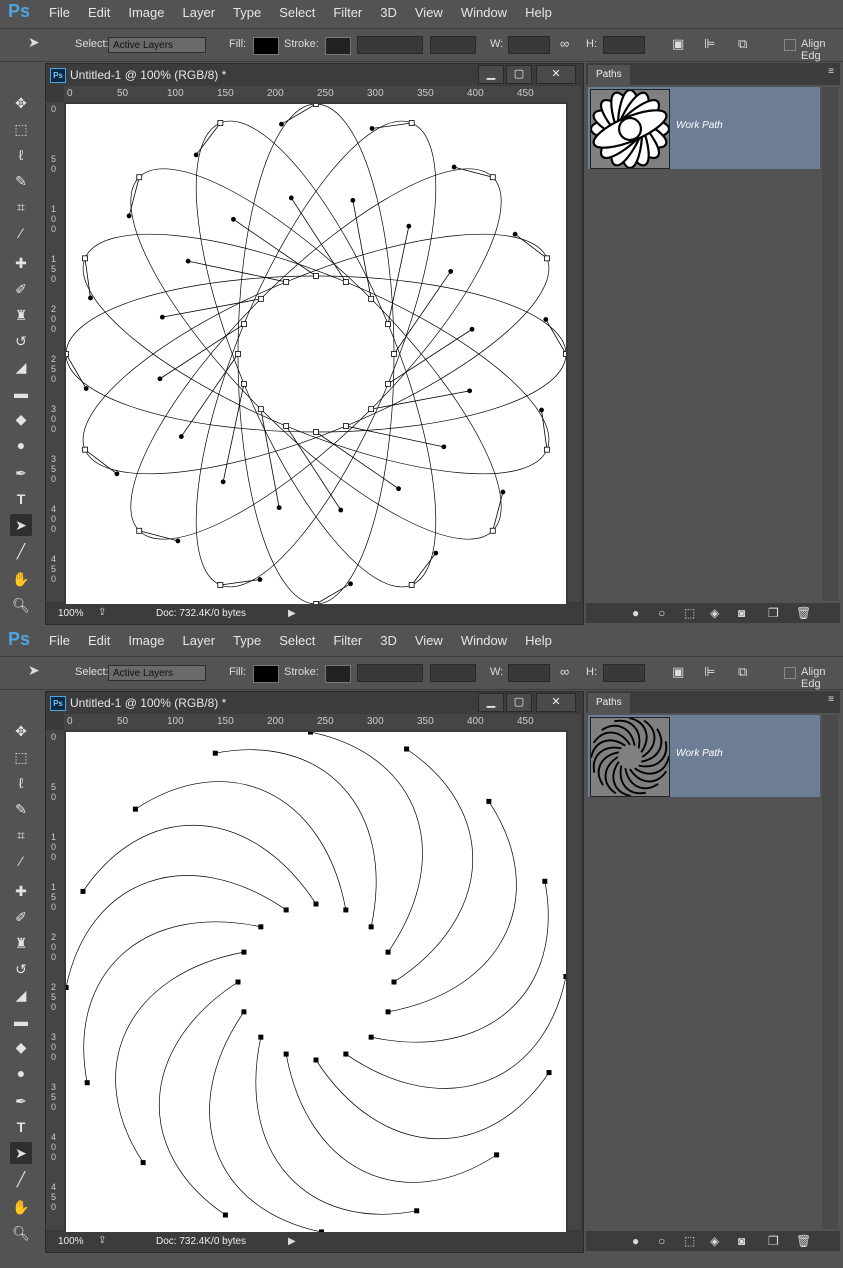  Describe the element at coordinates (21, 969) in the screenshot. I see `history-brush-icon: ↺` at that location.